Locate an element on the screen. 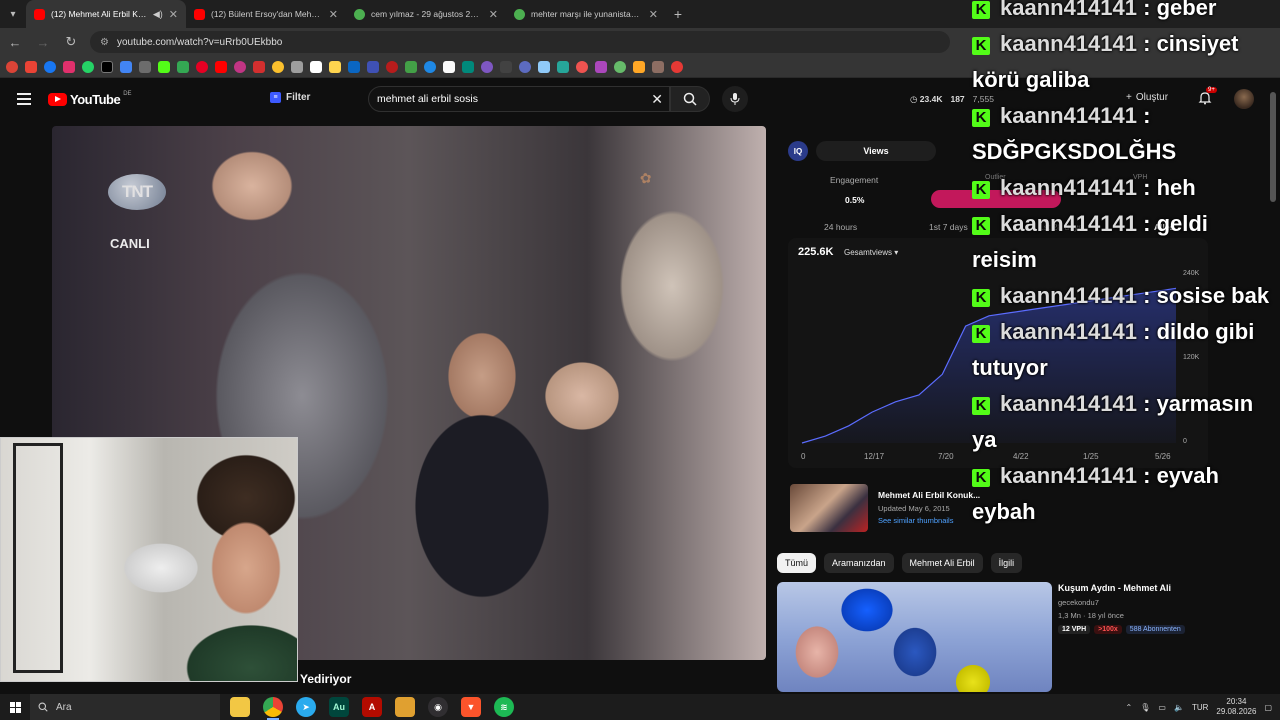 The width and height of the screenshot is (1280, 720). engagement-label: Engagement is located at coordinates (854, 180).